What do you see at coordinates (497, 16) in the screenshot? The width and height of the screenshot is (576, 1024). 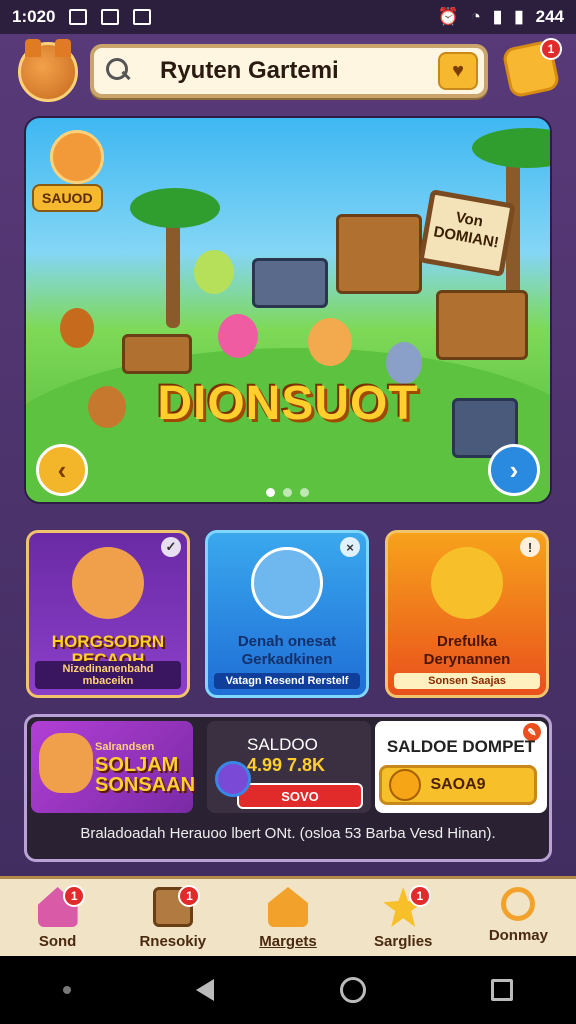 I see `signal-icon: ▮` at bounding box center [497, 16].